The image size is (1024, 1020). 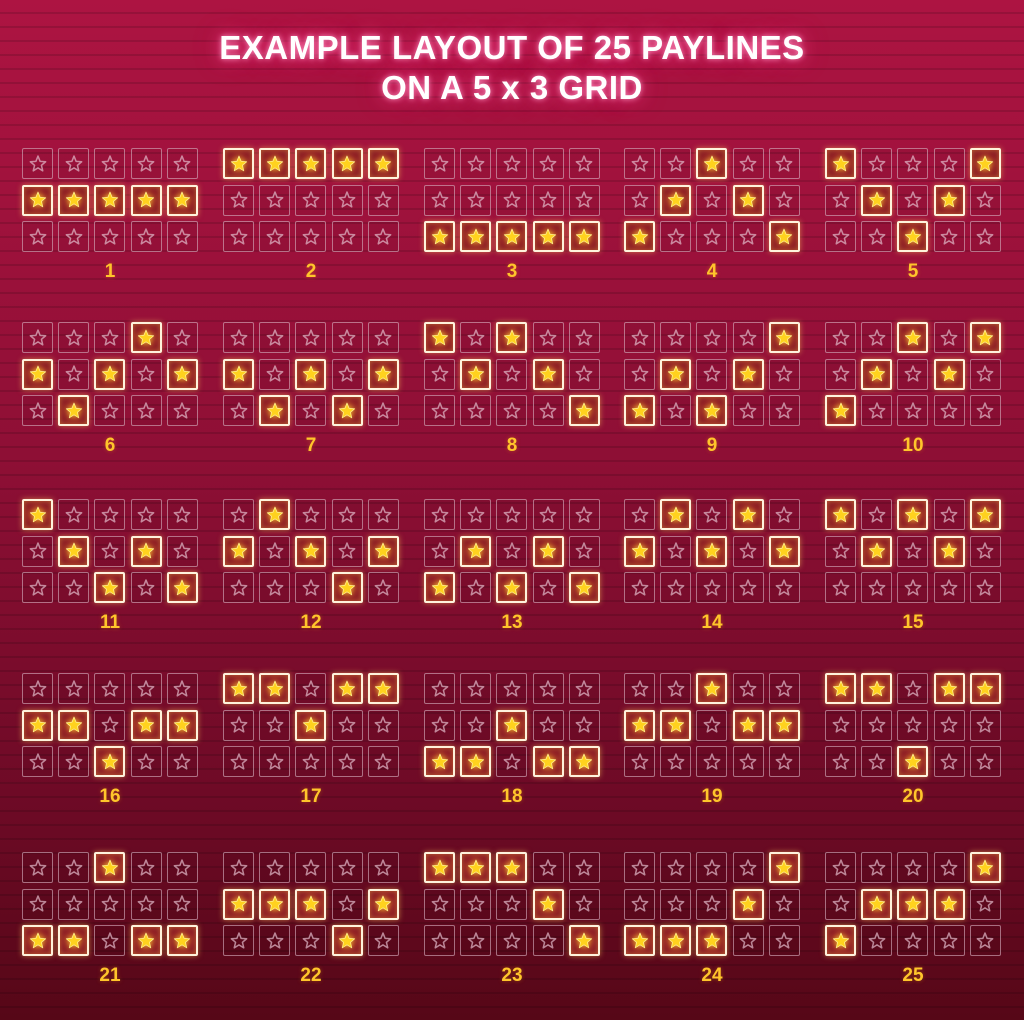 I want to click on payline-12: 12, so click(x=311, y=566).